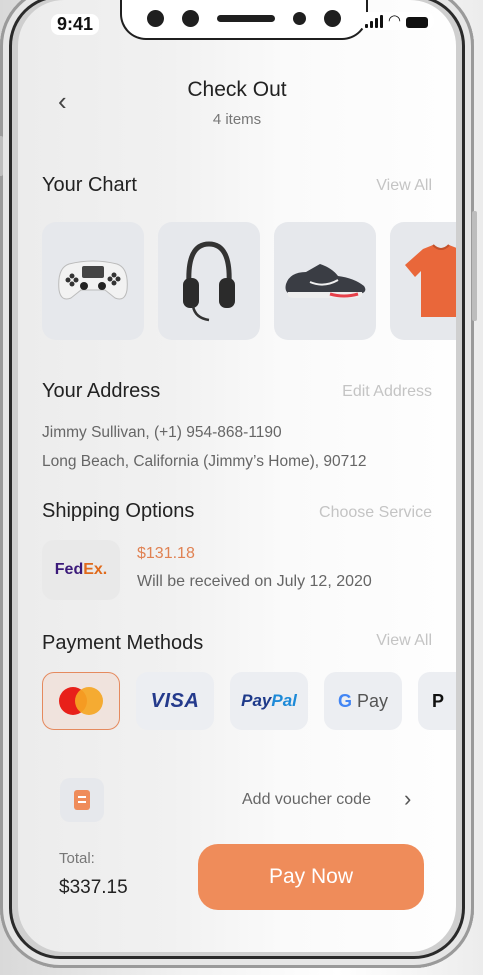  What do you see at coordinates (69, 569) in the screenshot?
I see `fedex-logo-fe: Fed` at bounding box center [69, 569].